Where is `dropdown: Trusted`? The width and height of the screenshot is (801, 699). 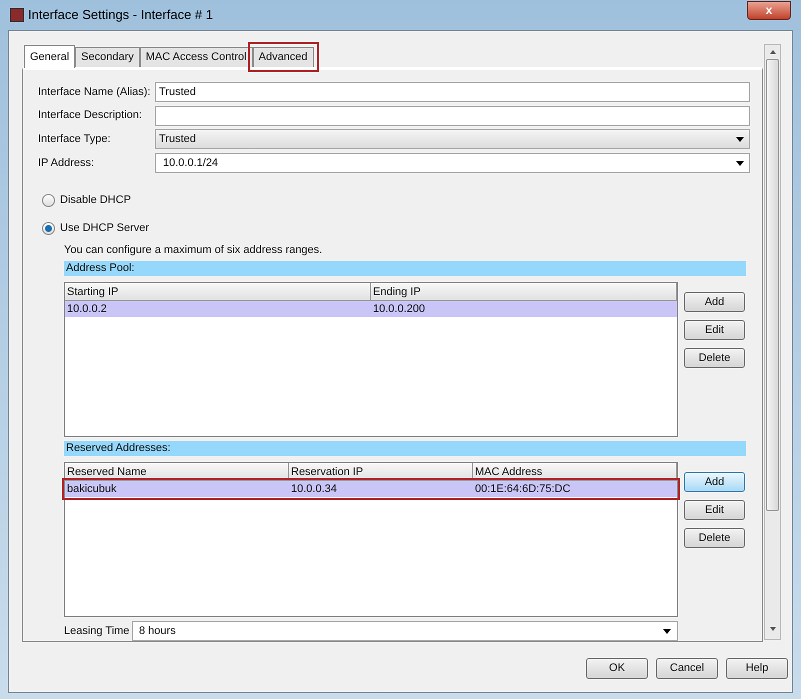 dropdown: Trusted is located at coordinates (452, 139).